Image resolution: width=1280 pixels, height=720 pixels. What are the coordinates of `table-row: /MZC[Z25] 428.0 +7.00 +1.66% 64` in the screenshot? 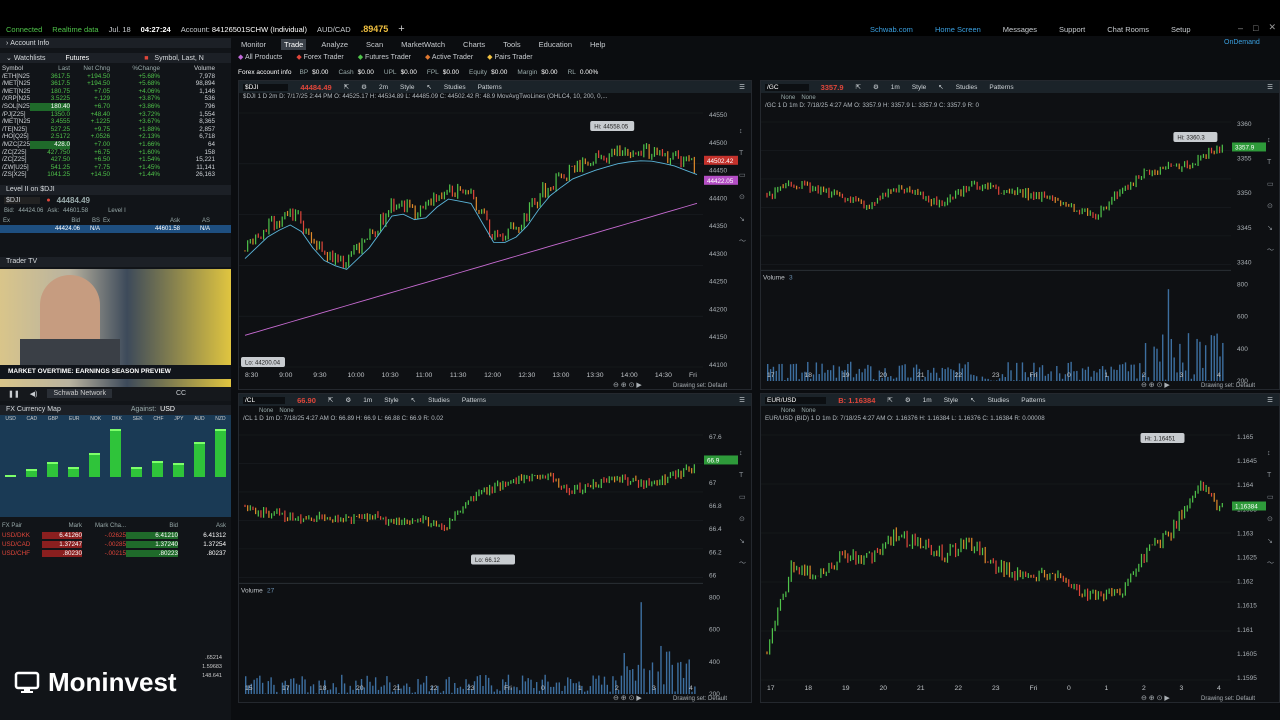 It's located at (115, 144).